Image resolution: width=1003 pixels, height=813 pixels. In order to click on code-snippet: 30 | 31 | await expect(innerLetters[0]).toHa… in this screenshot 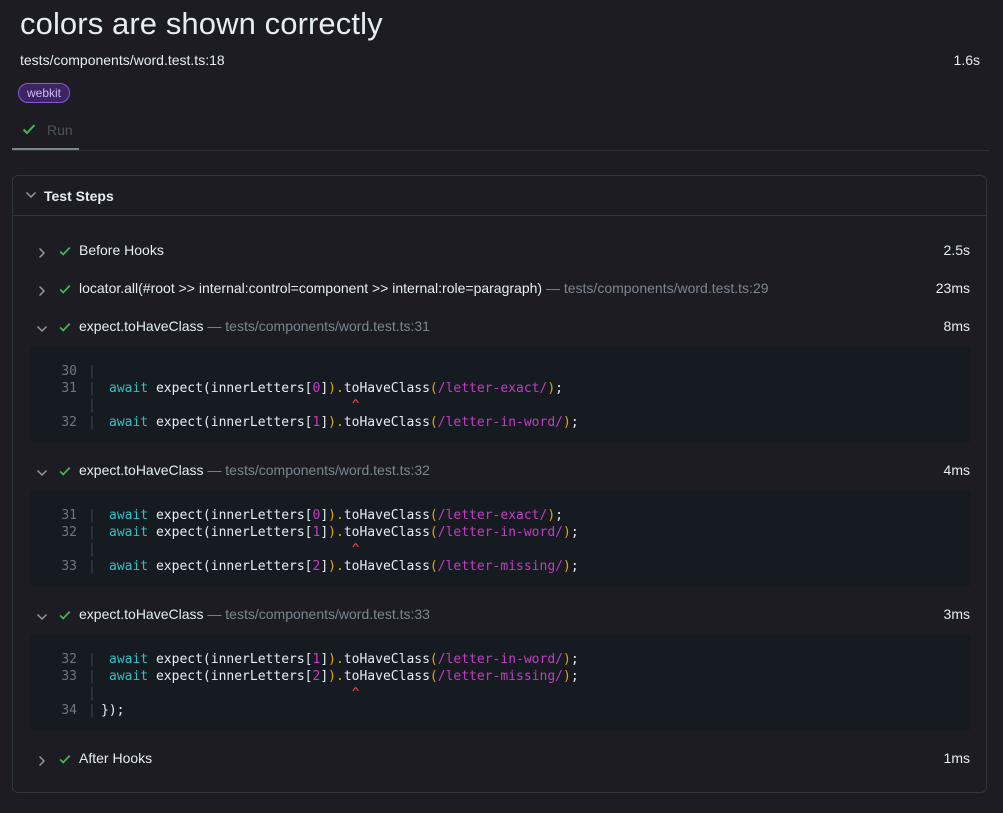, I will do `click(500, 395)`.